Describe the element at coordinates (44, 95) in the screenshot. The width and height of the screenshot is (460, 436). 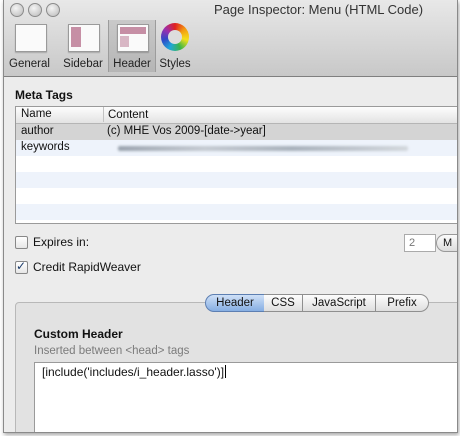
I see `meta-tags-label: Meta Tags` at that location.